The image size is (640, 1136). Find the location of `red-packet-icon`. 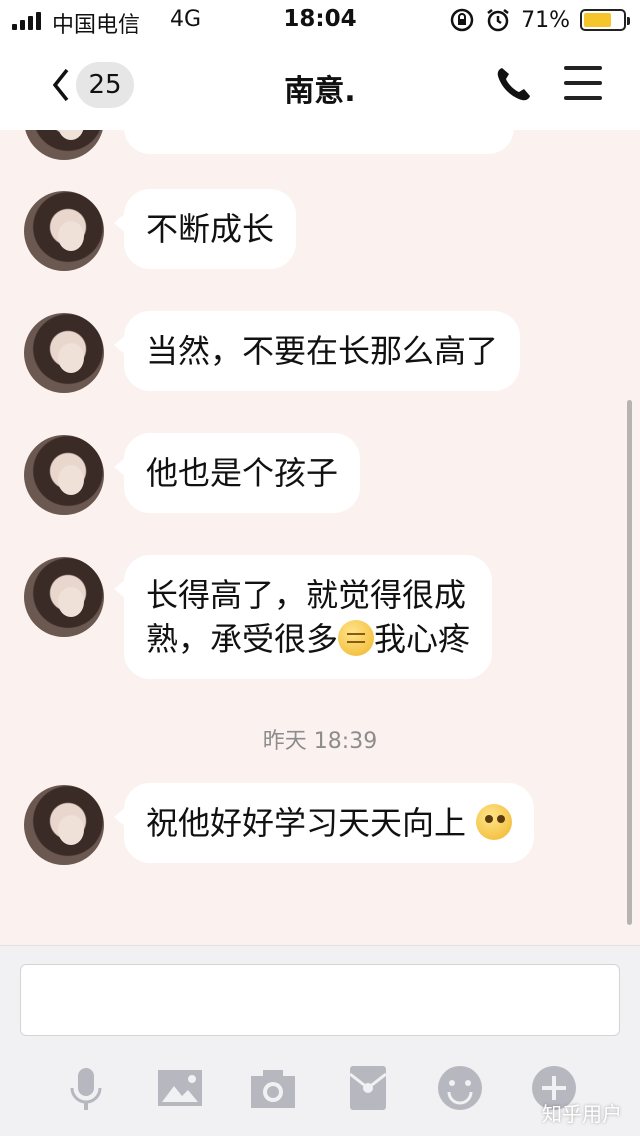

red-packet-icon is located at coordinates (368, 1088).